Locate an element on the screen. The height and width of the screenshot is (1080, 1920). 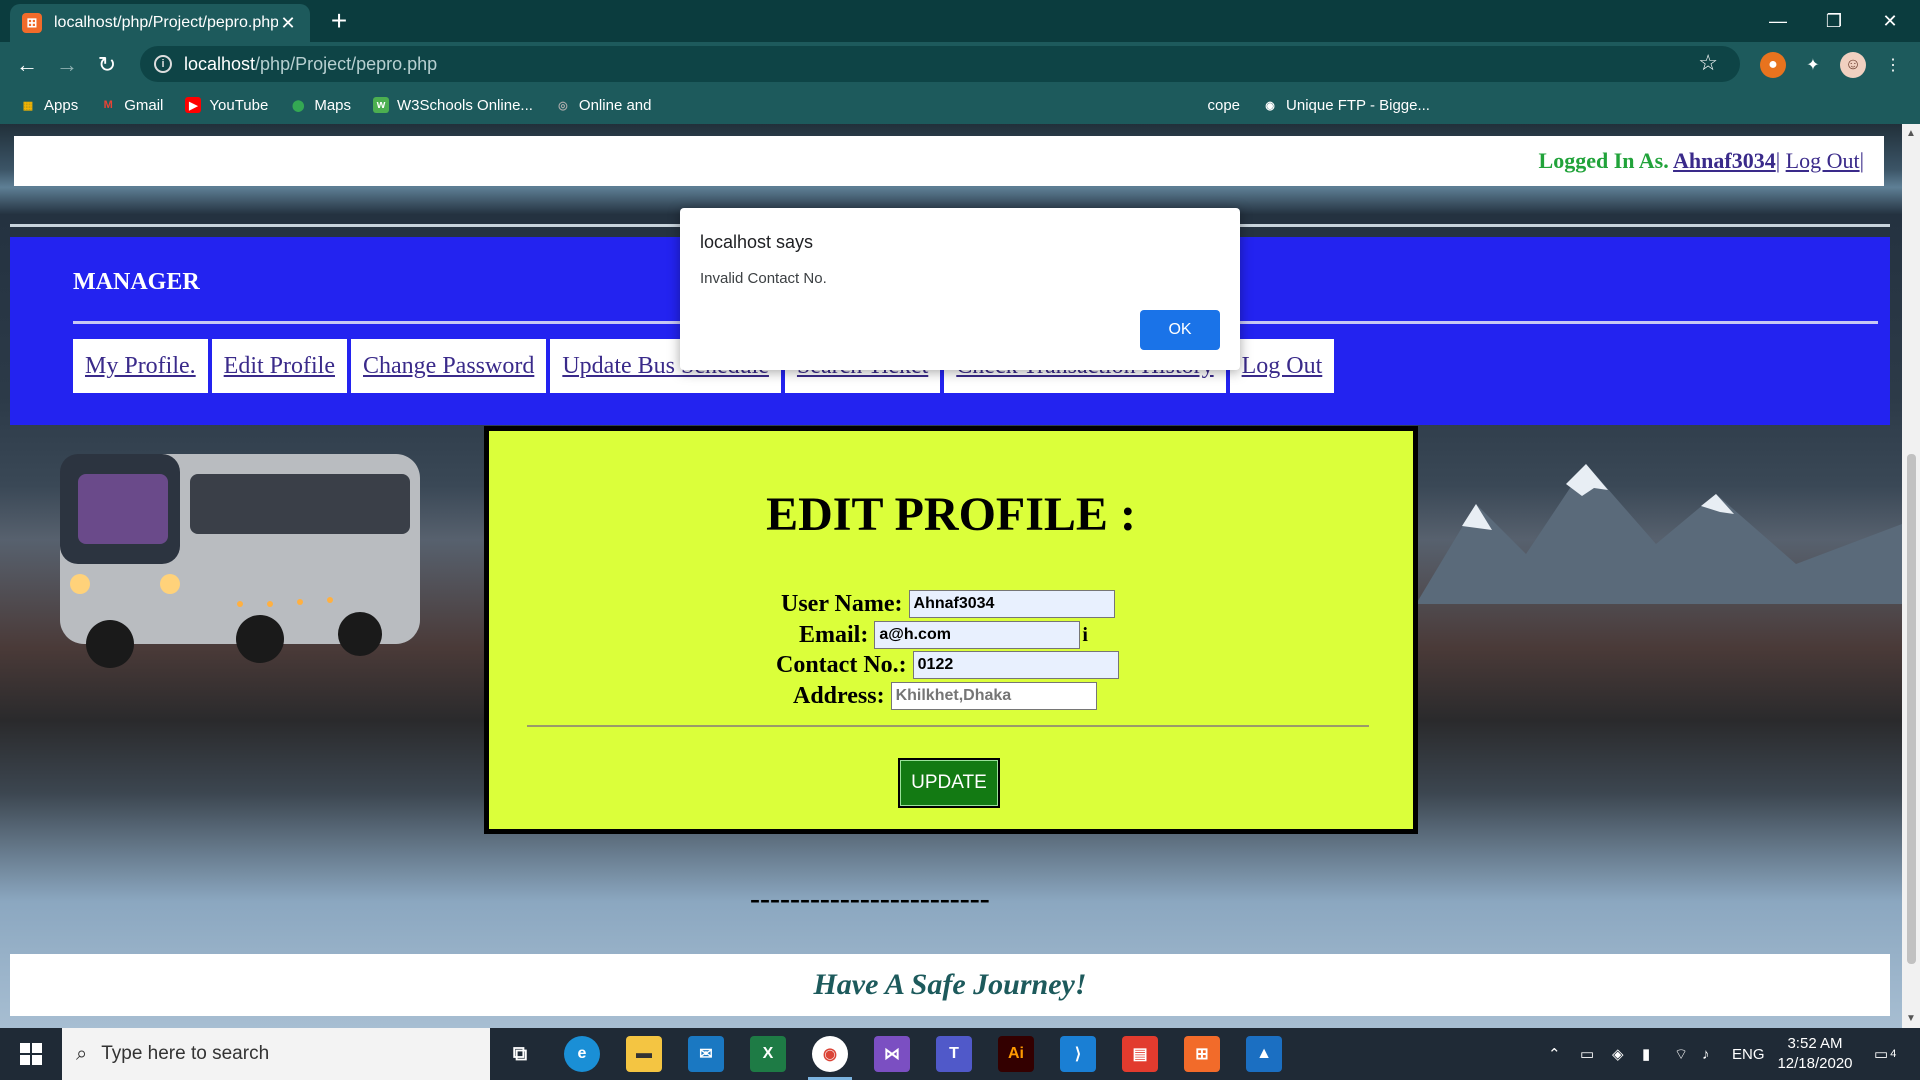
menu-change-password: Change Password is located at coordinates (449, 366).